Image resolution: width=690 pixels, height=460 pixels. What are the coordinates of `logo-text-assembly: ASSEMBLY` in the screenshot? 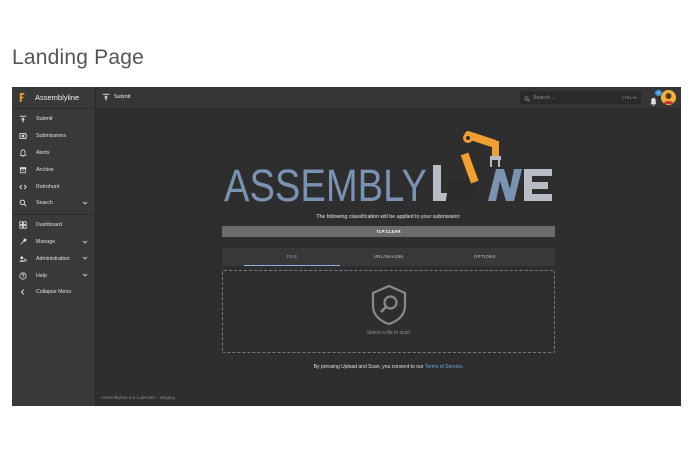 It's located at (325, 185).